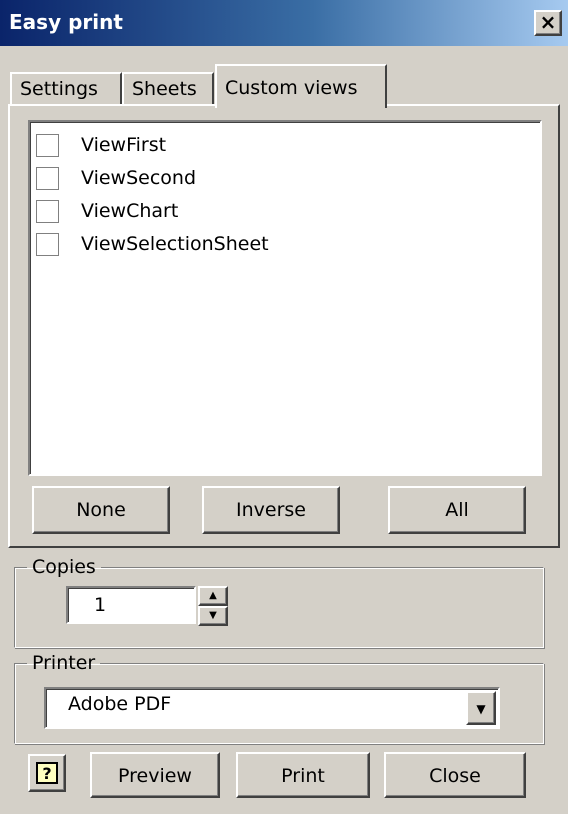 Image resolution: width=568 pixels, height=814 pixels. What do you see at coordinates (175, 244) in the screenshot?
I see `view-label: ViewSelectionSheet` at bounding box center [175, 244].